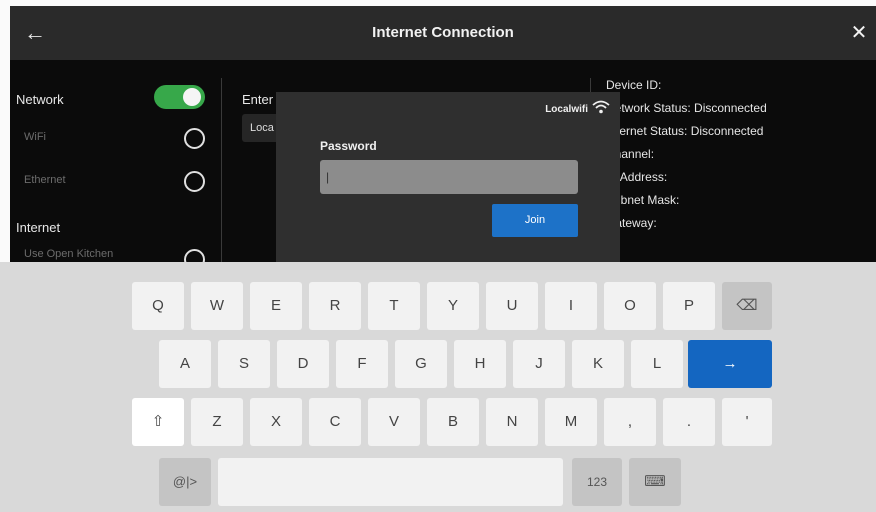  I want to click on key-i: I, so click(571, 306).